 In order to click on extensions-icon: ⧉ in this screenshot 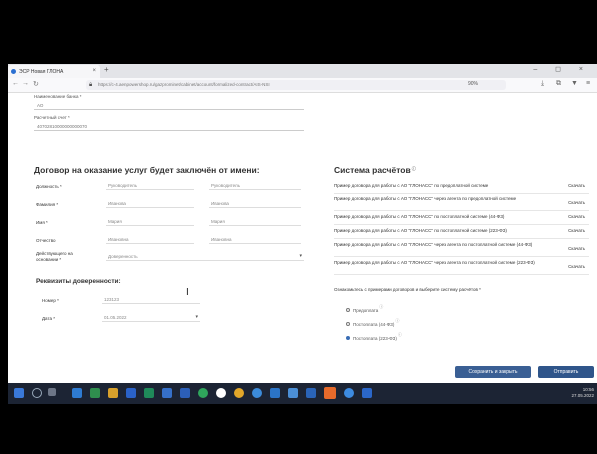, I will do `click(558, 84)`.